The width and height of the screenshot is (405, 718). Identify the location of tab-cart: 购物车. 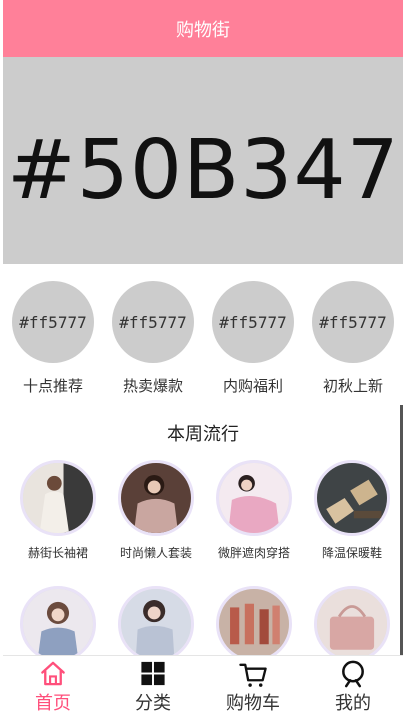
(253, 685).